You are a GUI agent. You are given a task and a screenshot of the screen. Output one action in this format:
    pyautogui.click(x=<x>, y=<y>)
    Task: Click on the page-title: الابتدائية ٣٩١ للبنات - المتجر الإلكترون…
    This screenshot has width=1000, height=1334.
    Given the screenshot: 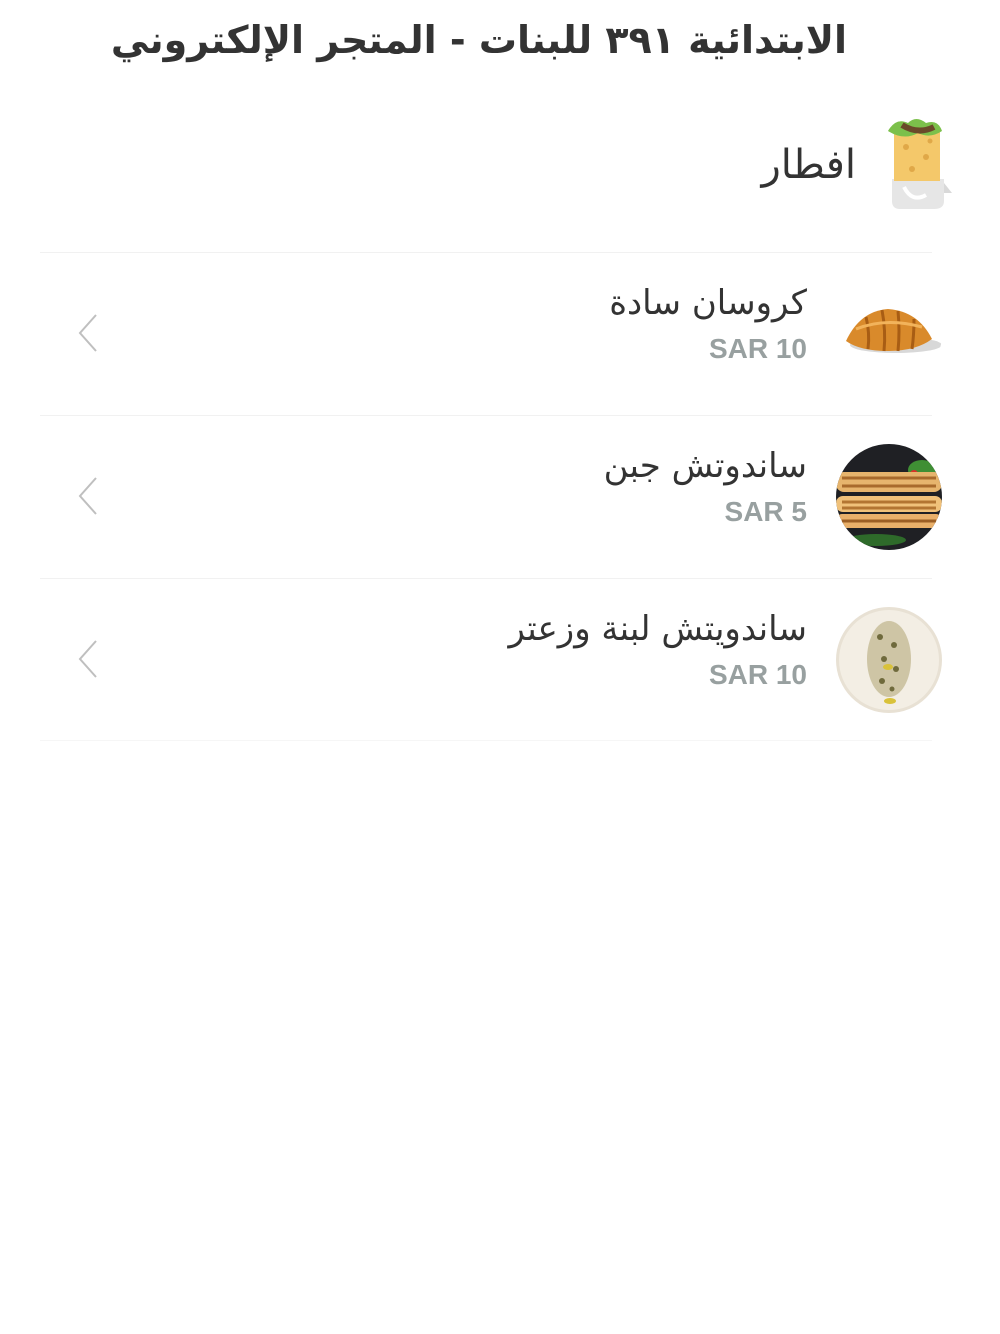 What is the action you would take?
    pyautogui.click(x=479, y=40)
    